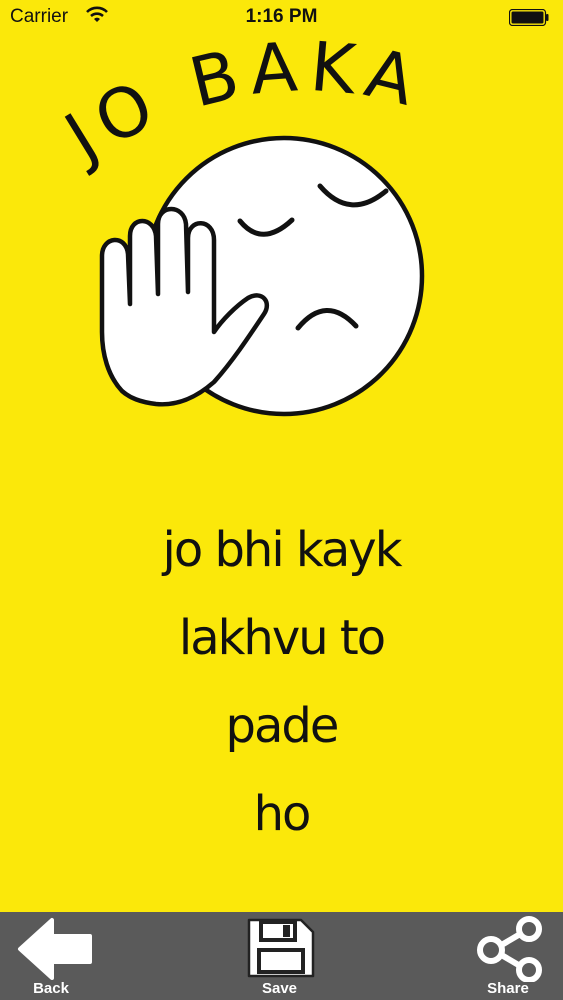 The width and height of the screenshot is (563, 1000). What do you see at coordinates (282, 638) in the screenshot?
I see `caption-line: lakhvu to` at bounding box center [282, 638].